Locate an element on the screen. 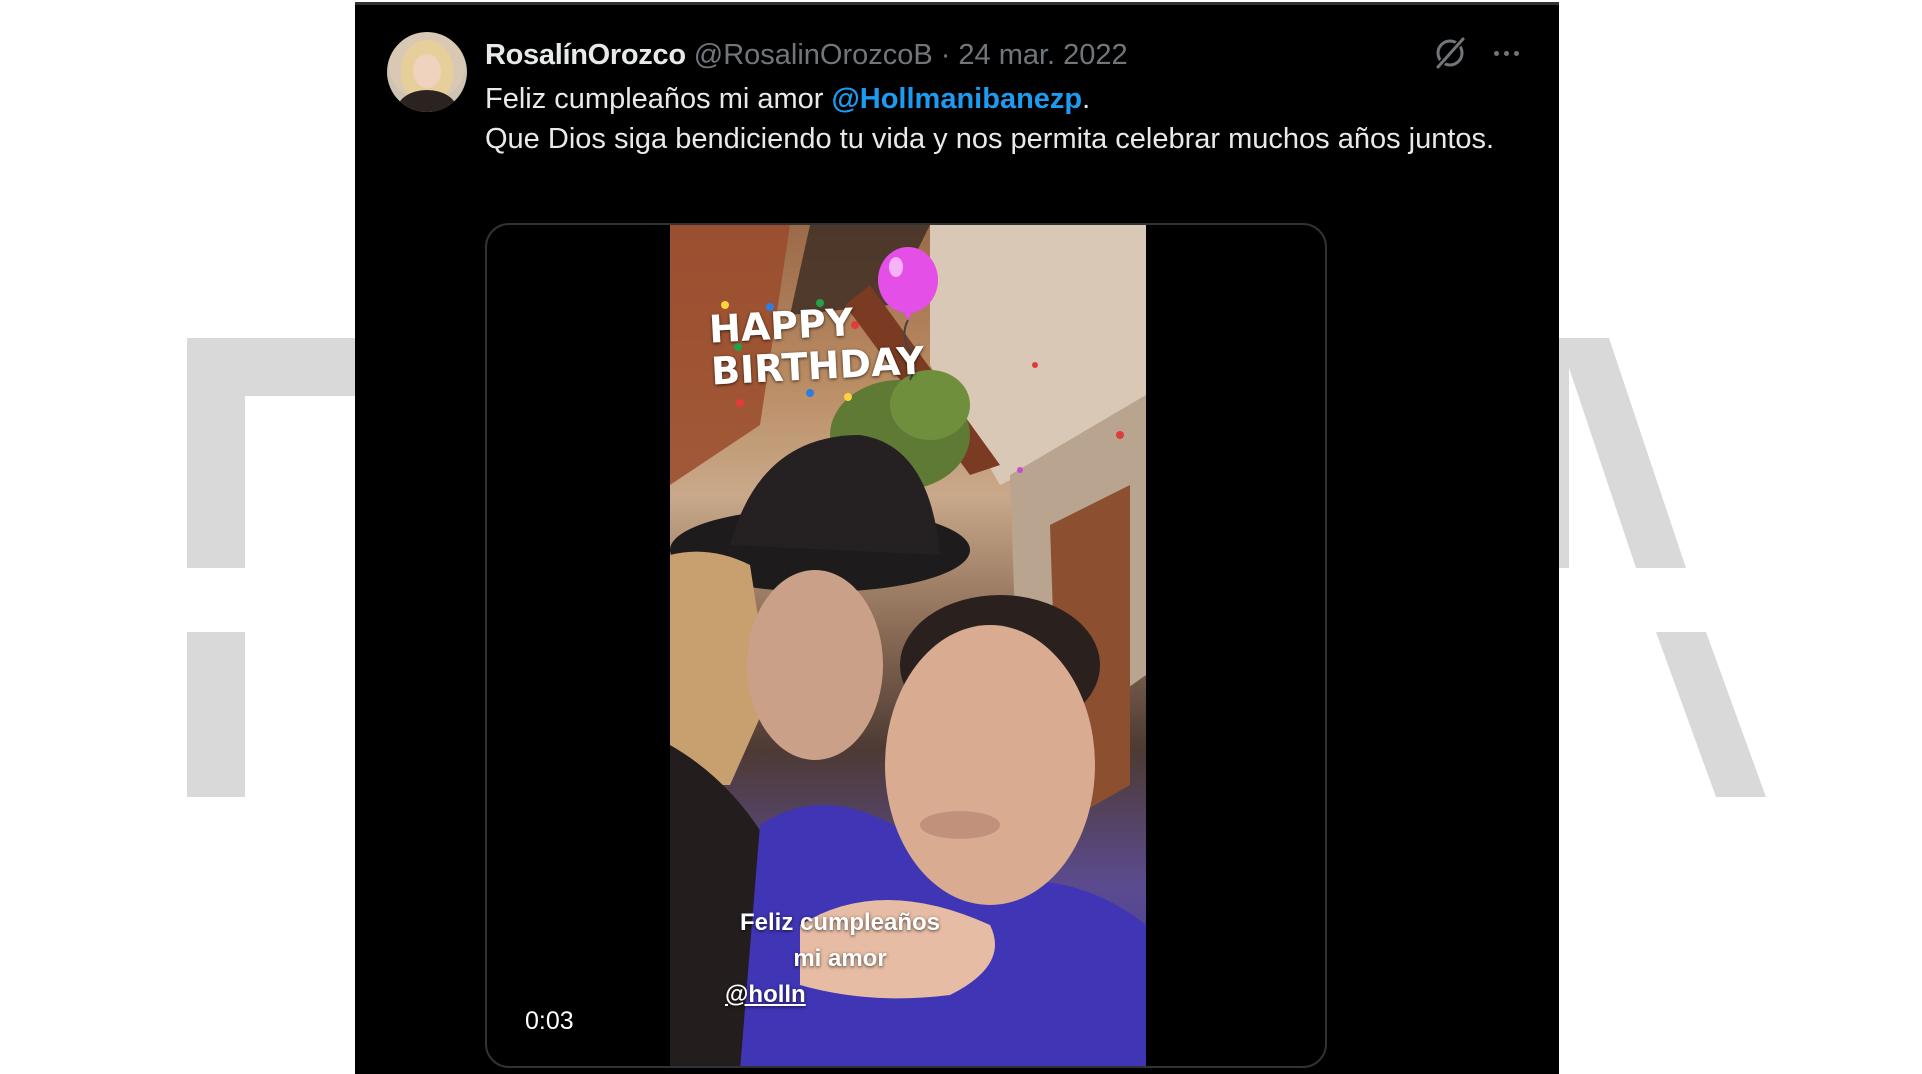 The image size is (1922, 1074). tweet-text-part1: Feliz cumpleaños mi amor is located at coordinates (658, 99).